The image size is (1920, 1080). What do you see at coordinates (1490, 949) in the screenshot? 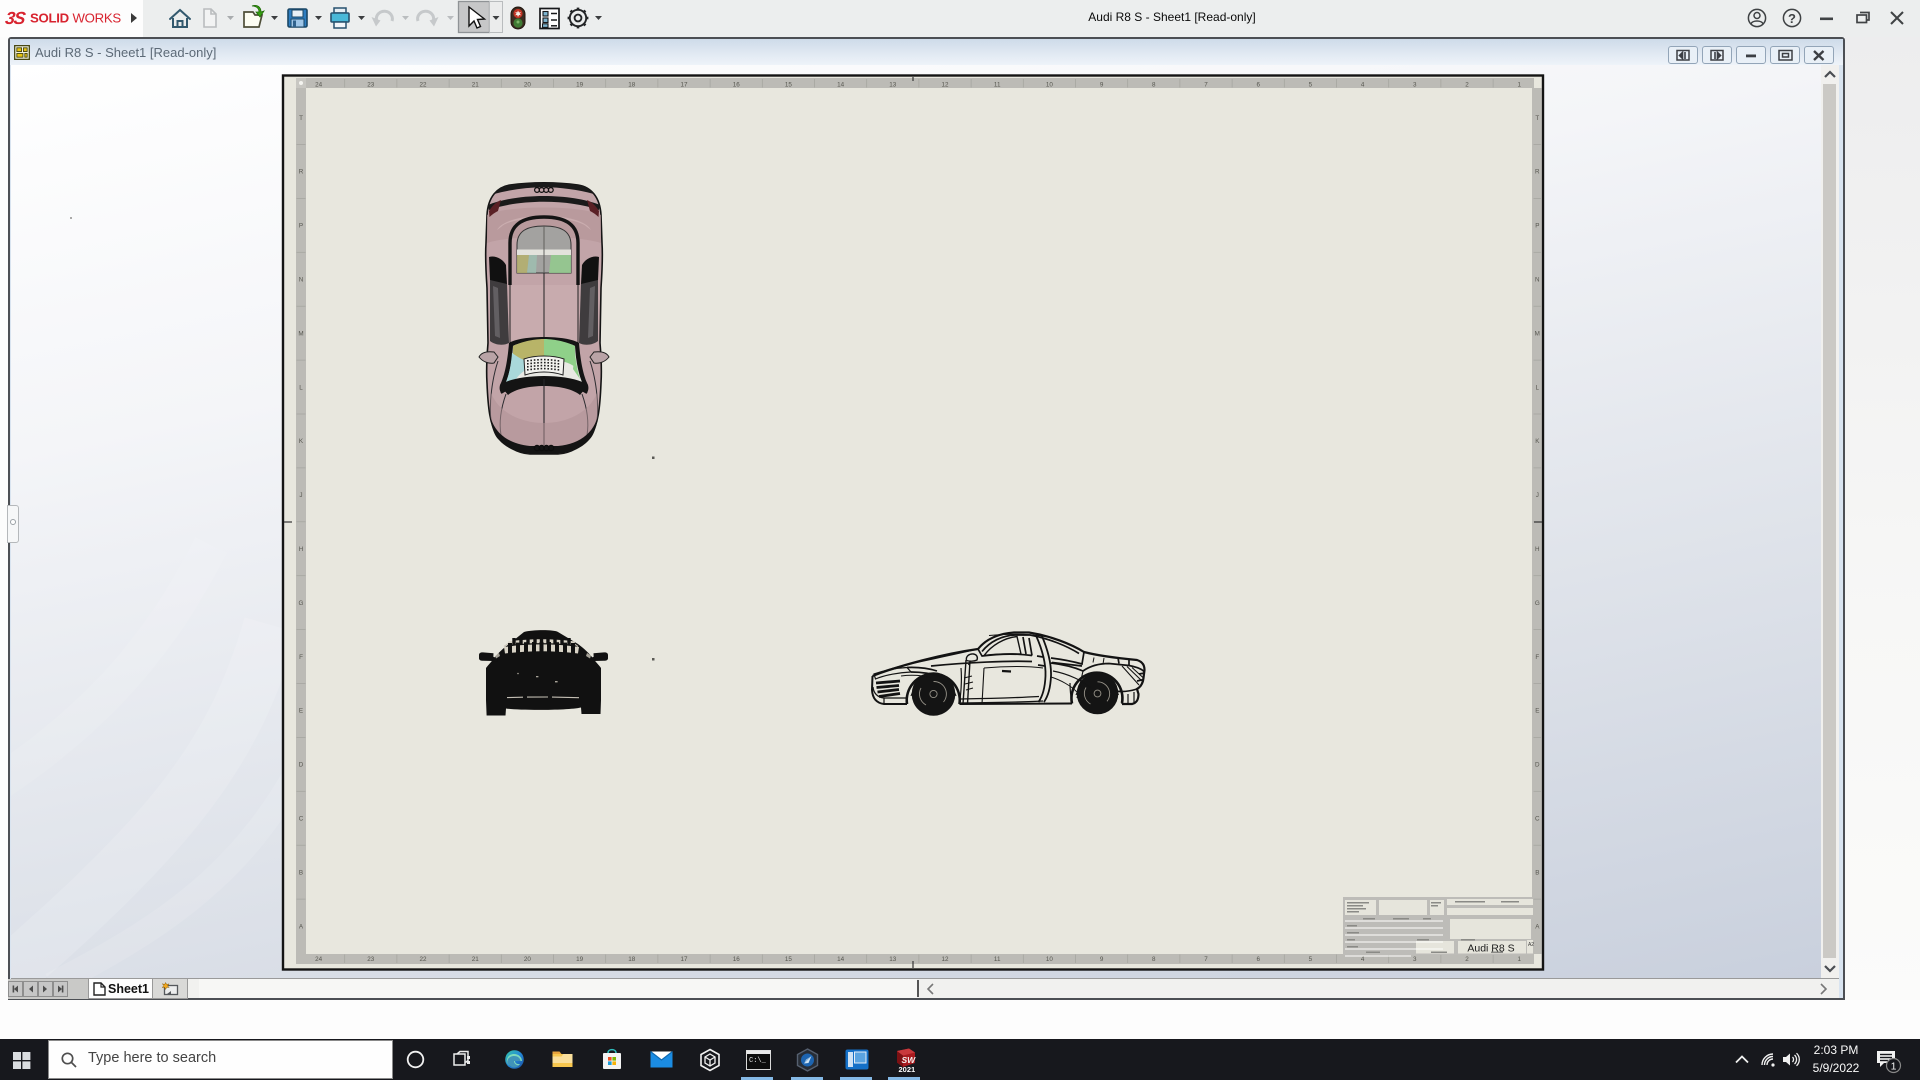
I see `svg-text: Audi R8 S` at bounding box center [1490, 949].